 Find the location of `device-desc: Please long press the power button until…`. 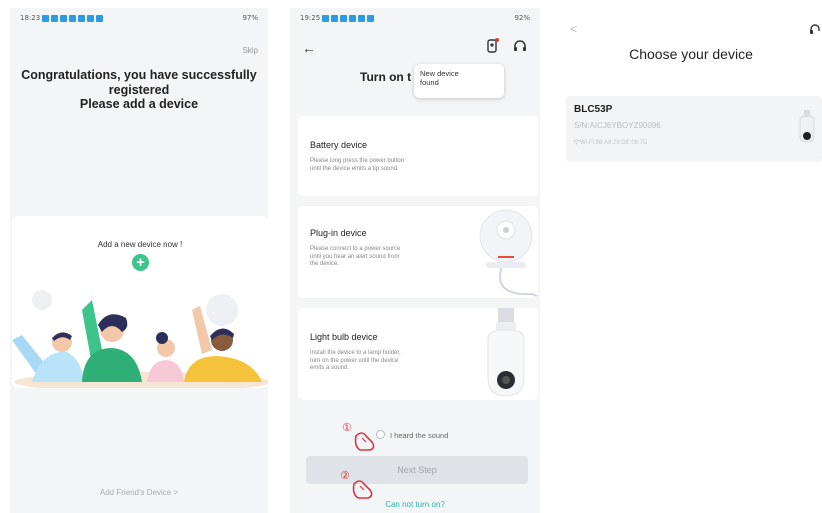

device-desc: Please long press the power button until… is located at coordinates (380, 165).